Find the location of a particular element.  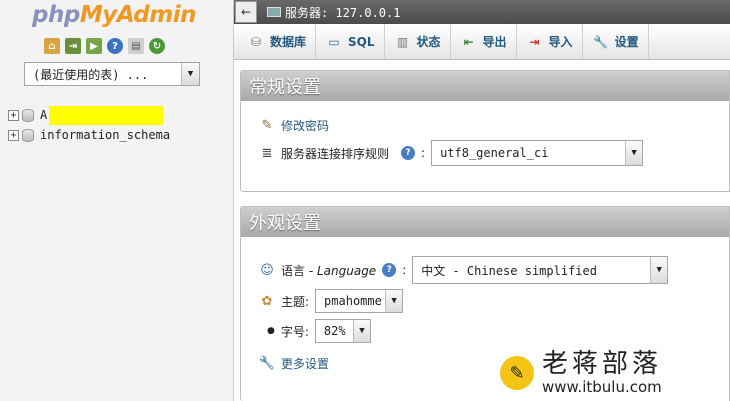

tab-import: ⇥ 导入 is located at coordinates (550, 41).